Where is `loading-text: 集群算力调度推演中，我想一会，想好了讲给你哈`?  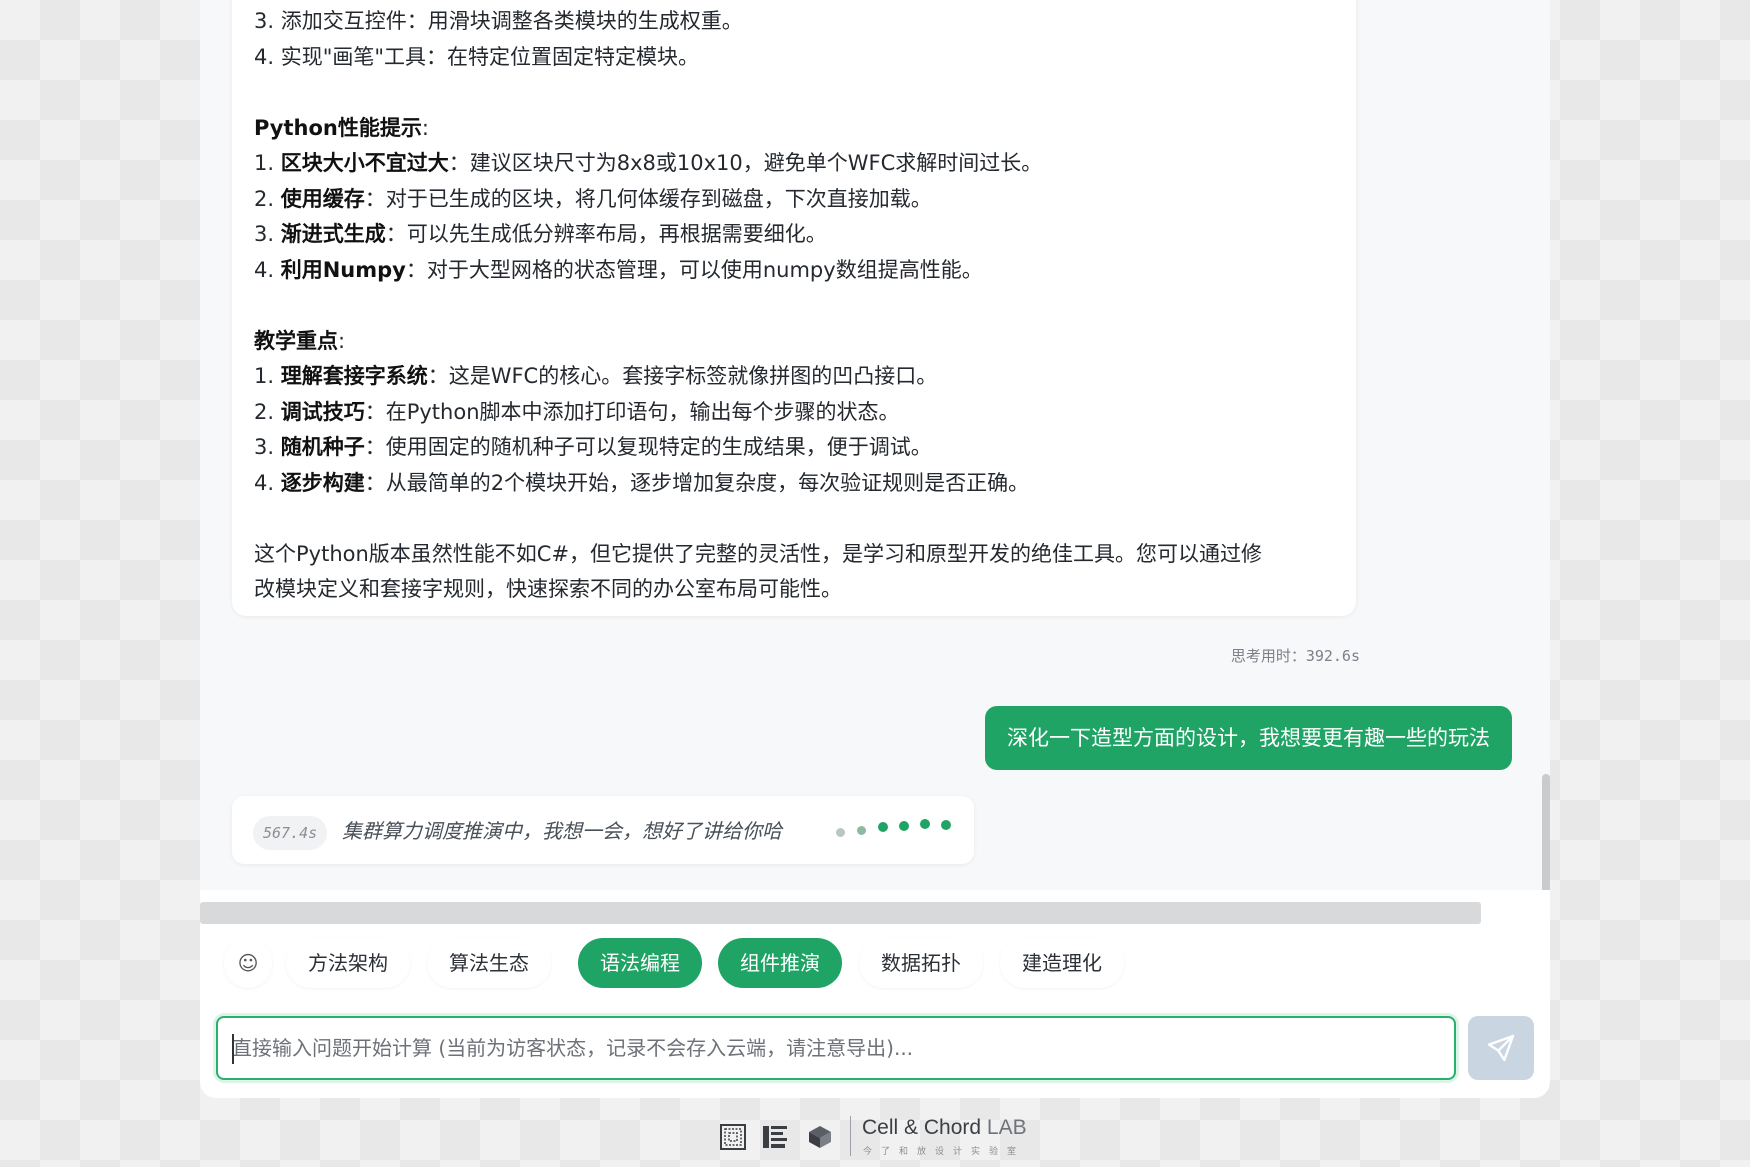 loading-text: 集群算力调度推演中，我想一会，想好了讲给你哈 is located at coordinates (562, 831).